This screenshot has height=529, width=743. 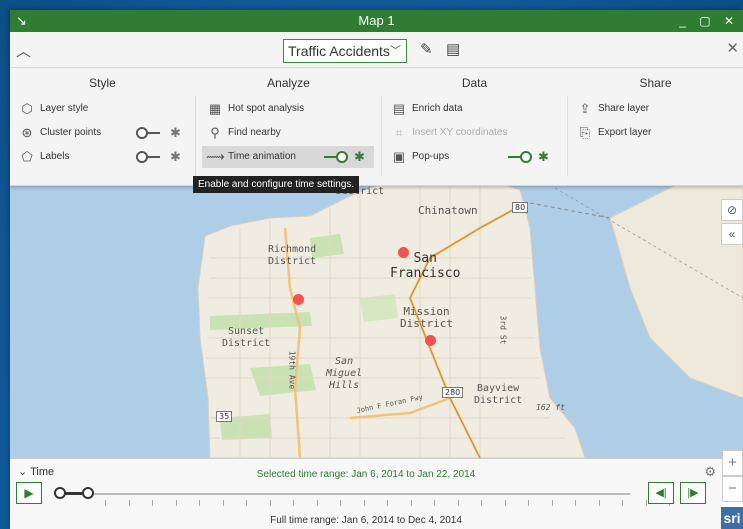 What do you see at coordinates (29, 493) in the screenshot?
I see `play-button: ▶` at bounding box center [29, 493].